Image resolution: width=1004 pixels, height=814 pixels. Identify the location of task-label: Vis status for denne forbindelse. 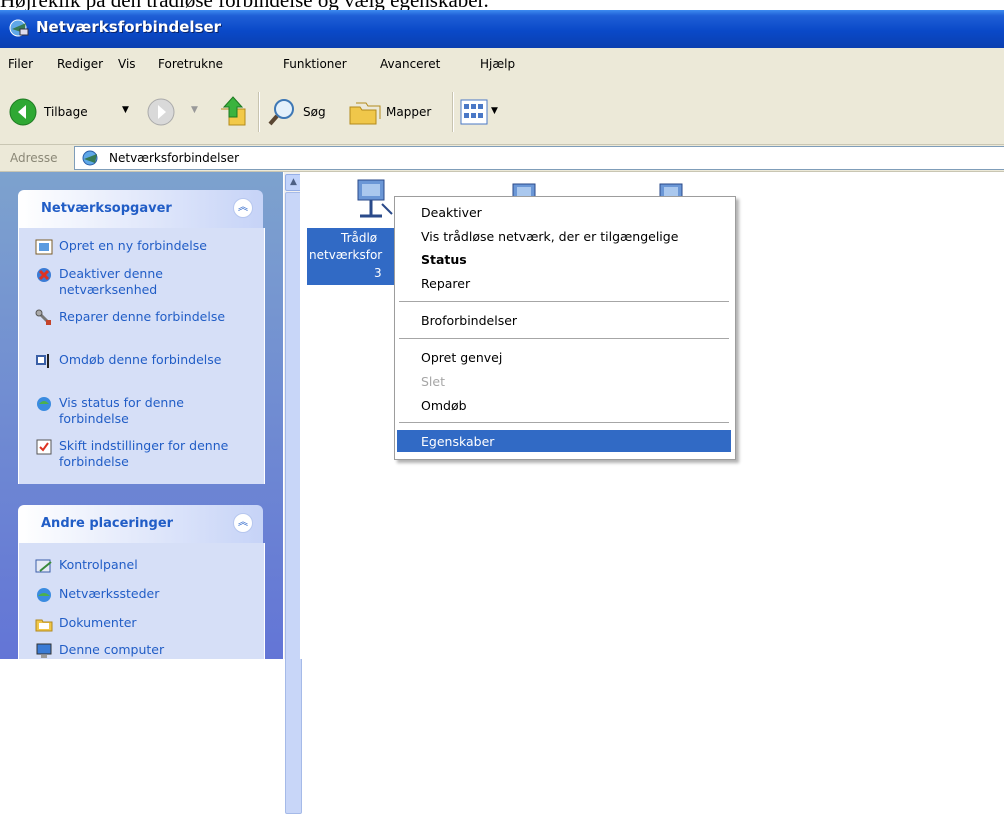
(121, 410).